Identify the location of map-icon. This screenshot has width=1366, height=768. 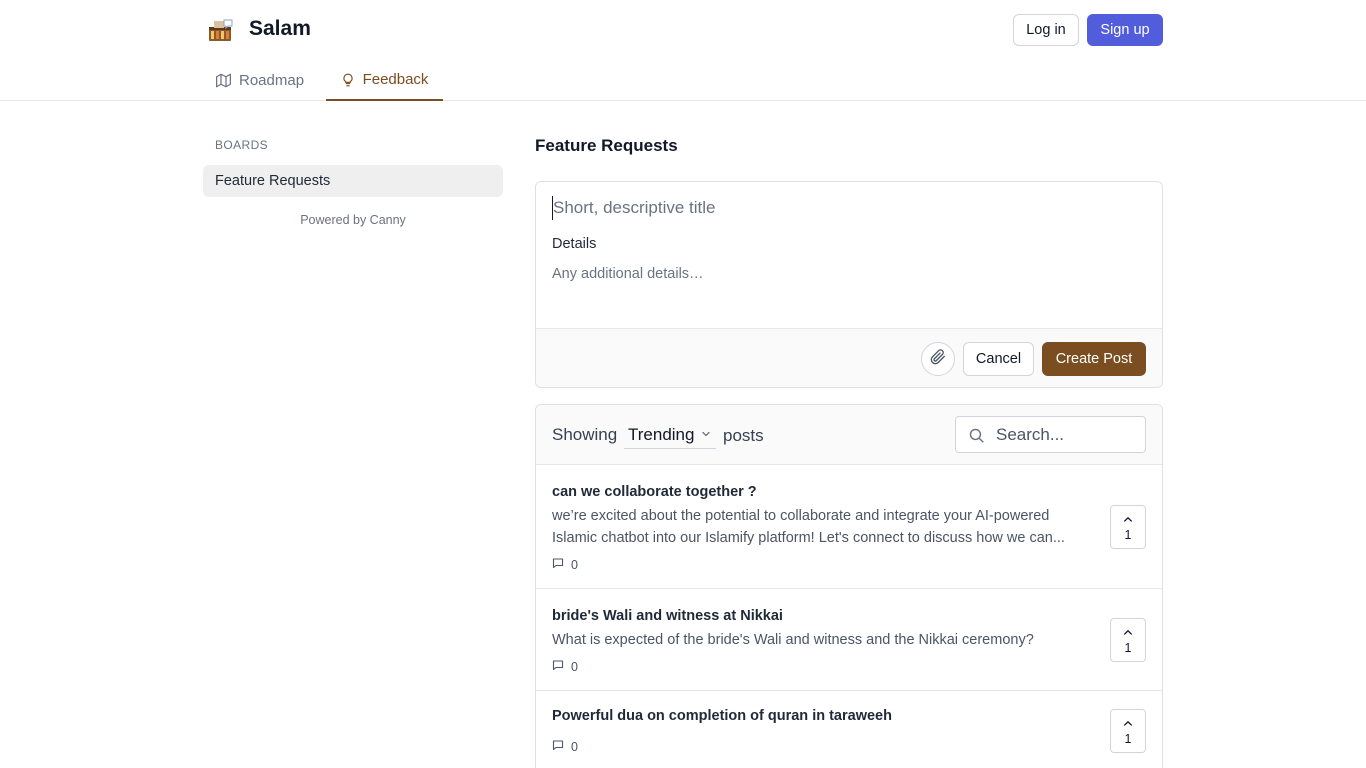
(223, 80).